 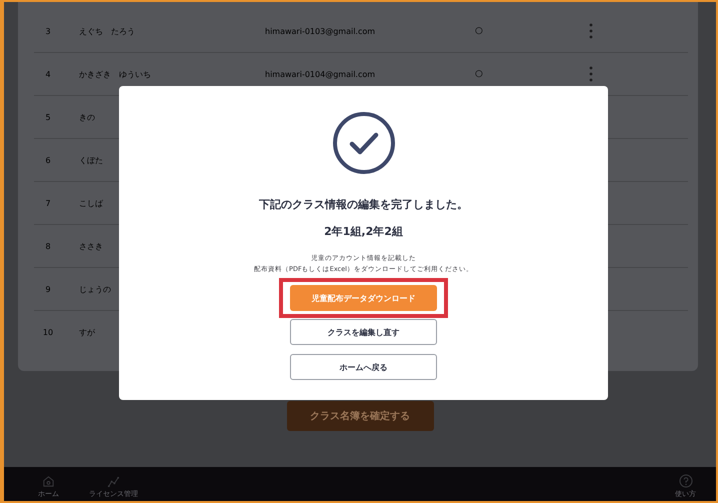 I want to click on student-email: himawari-0104@gmail.com, so click(x=320, y=74).